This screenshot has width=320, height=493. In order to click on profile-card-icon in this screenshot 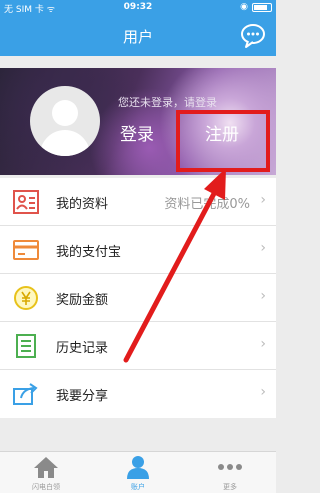, I will do `click(26, 202)`.